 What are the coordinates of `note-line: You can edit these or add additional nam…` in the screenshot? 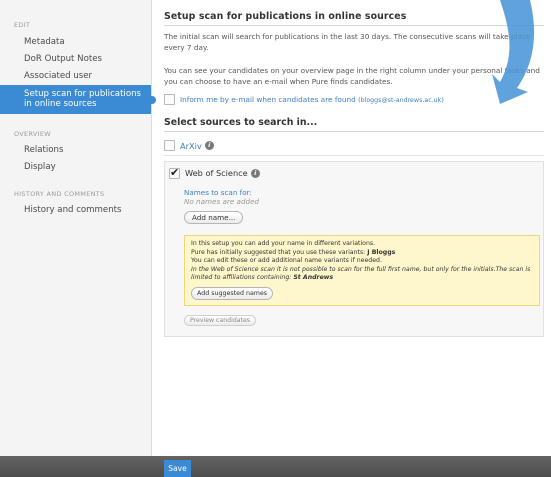 It's located at (286, 261).